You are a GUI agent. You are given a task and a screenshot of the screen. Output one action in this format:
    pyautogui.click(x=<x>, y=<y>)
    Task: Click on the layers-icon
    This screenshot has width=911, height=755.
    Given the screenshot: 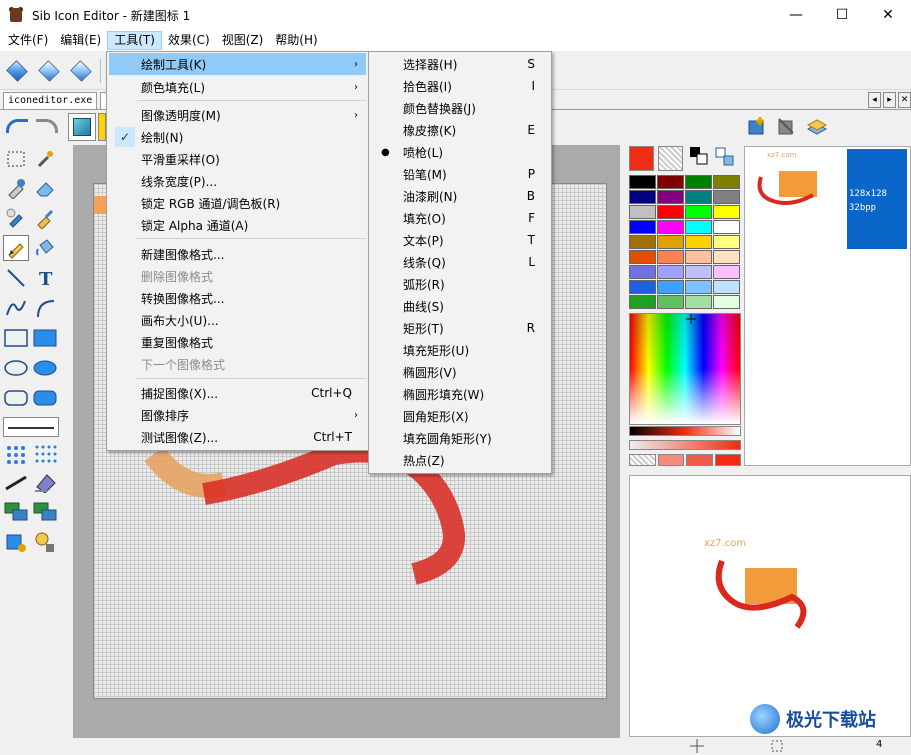 What is the action you would take?
    pyautogui.click(x=817, y=126)
    